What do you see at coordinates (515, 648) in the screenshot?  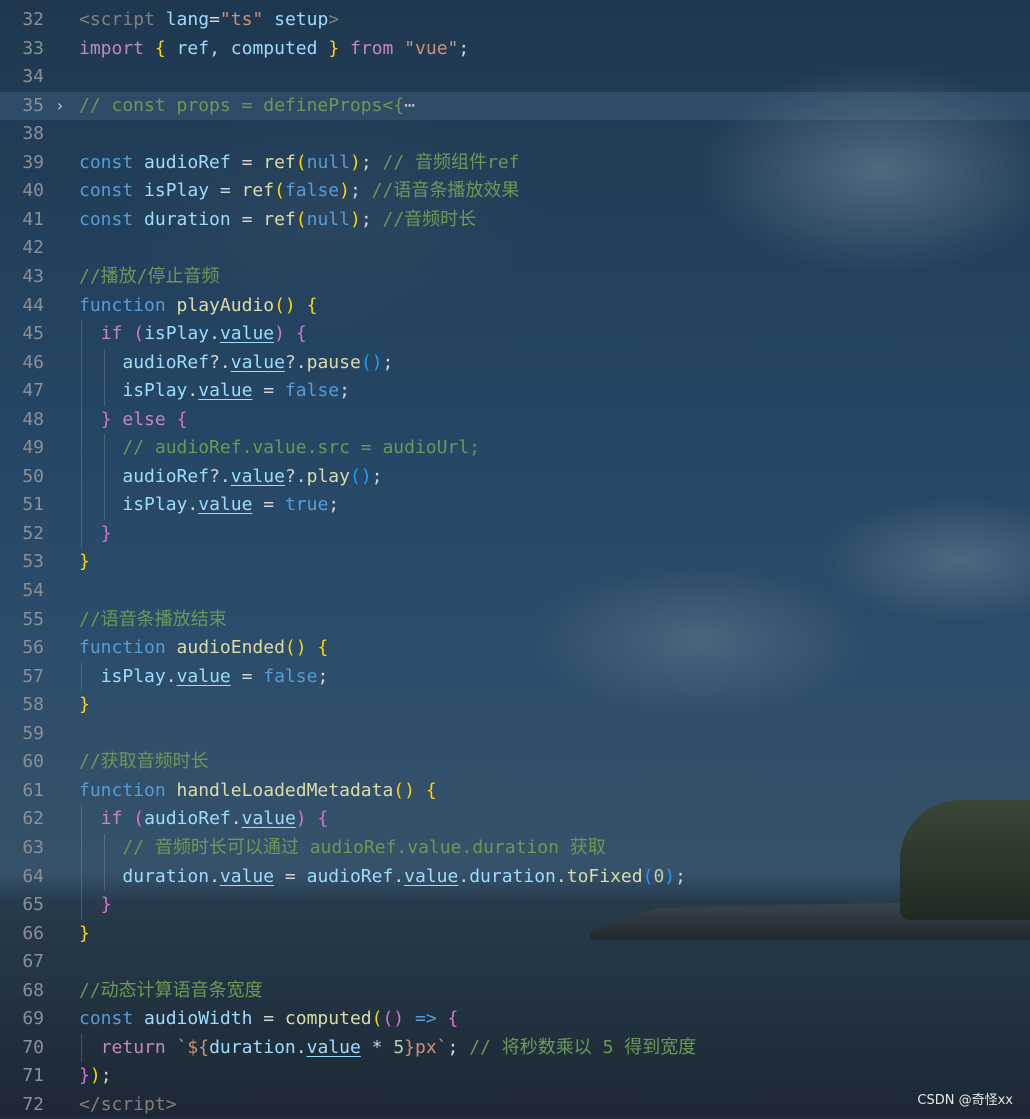 I see `code-line: 56 function audioEnded() {` at bounding box center [515, 648].